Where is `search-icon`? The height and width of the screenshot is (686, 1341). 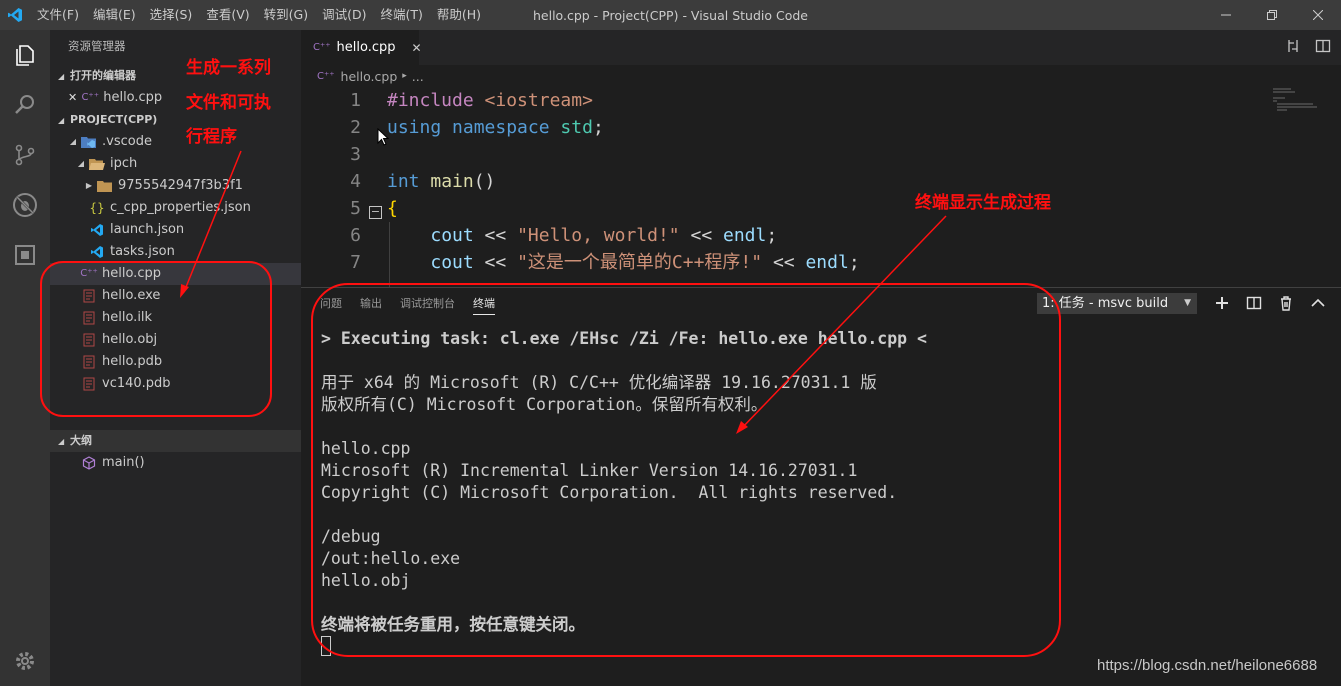 search-icon is located at coordinates (25, 105).